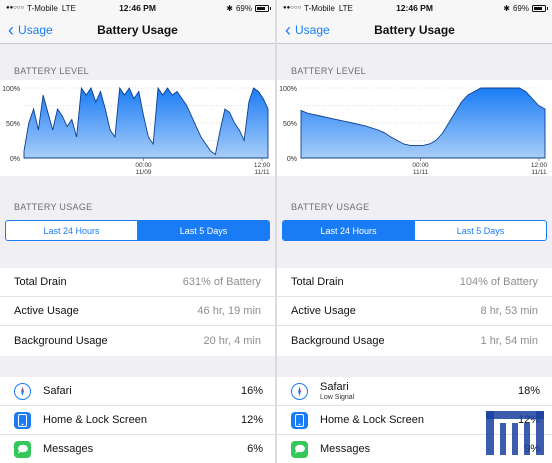 The width and height of the screenshot is (552, 463). I want to click on app-text: Home & Lock Screen, so click(139, 420).